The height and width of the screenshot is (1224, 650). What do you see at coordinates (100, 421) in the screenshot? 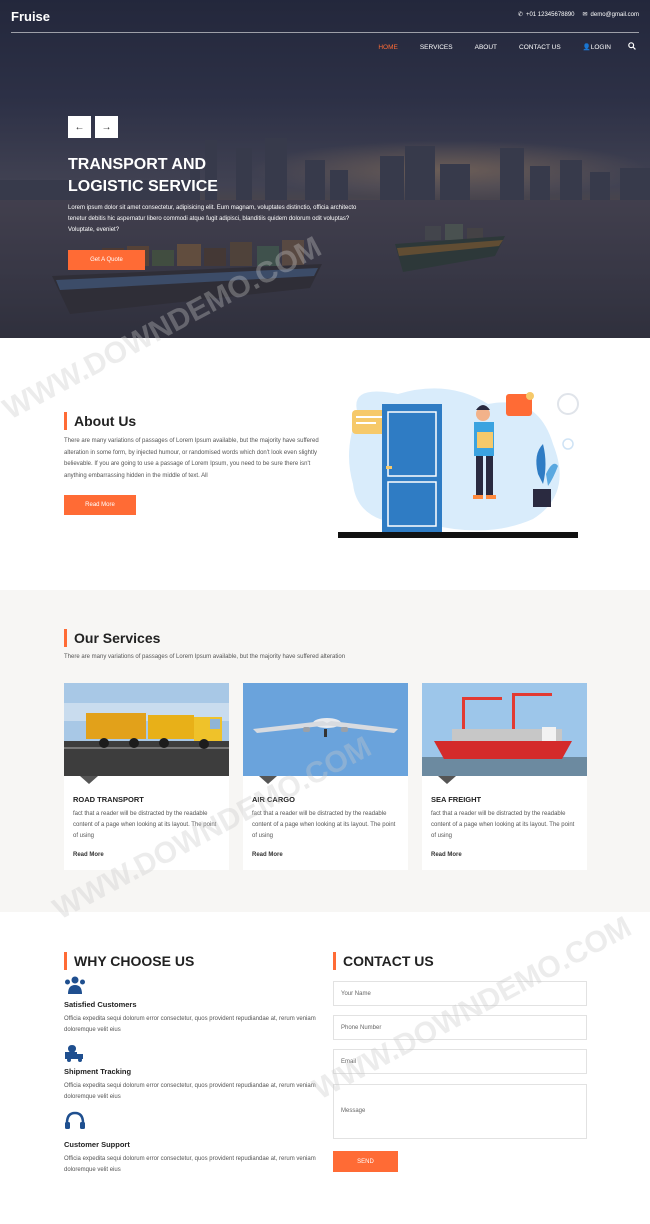
I see `about-title: About Us` at bounding box center [100, 421].